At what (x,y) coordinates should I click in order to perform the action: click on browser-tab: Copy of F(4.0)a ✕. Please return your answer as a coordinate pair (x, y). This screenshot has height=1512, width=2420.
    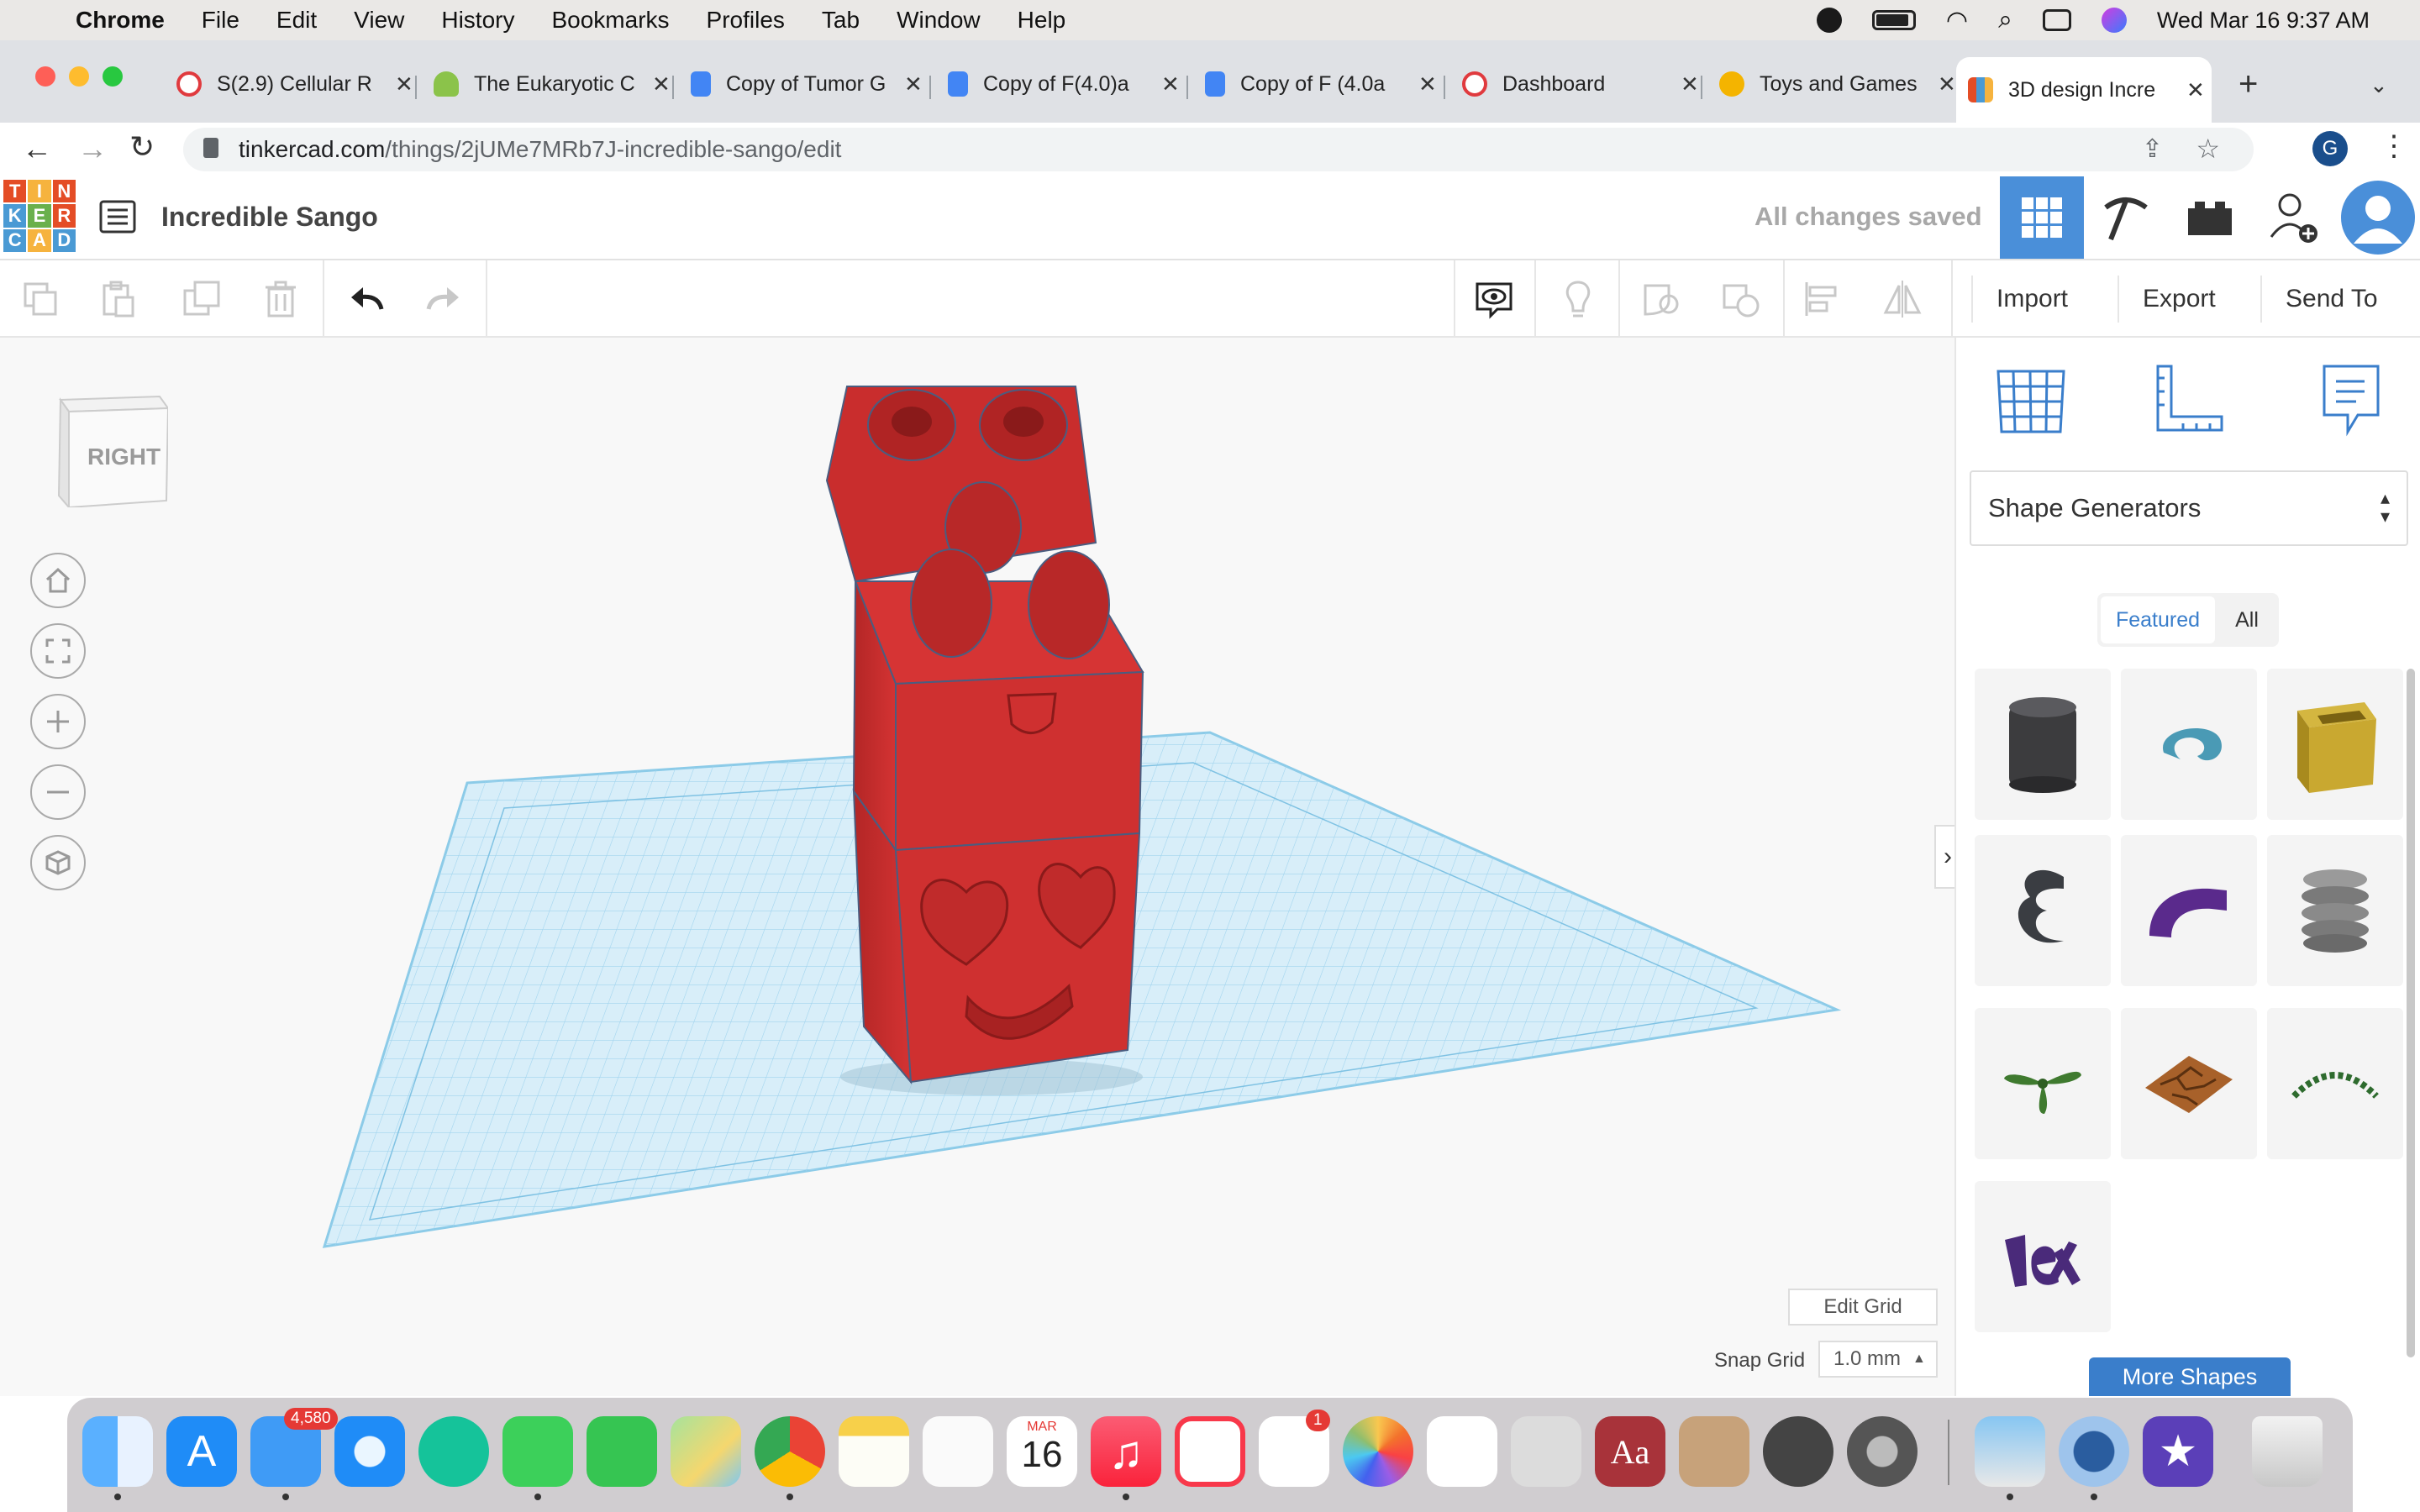
    Looking at the image, I should click on (1062, 84).